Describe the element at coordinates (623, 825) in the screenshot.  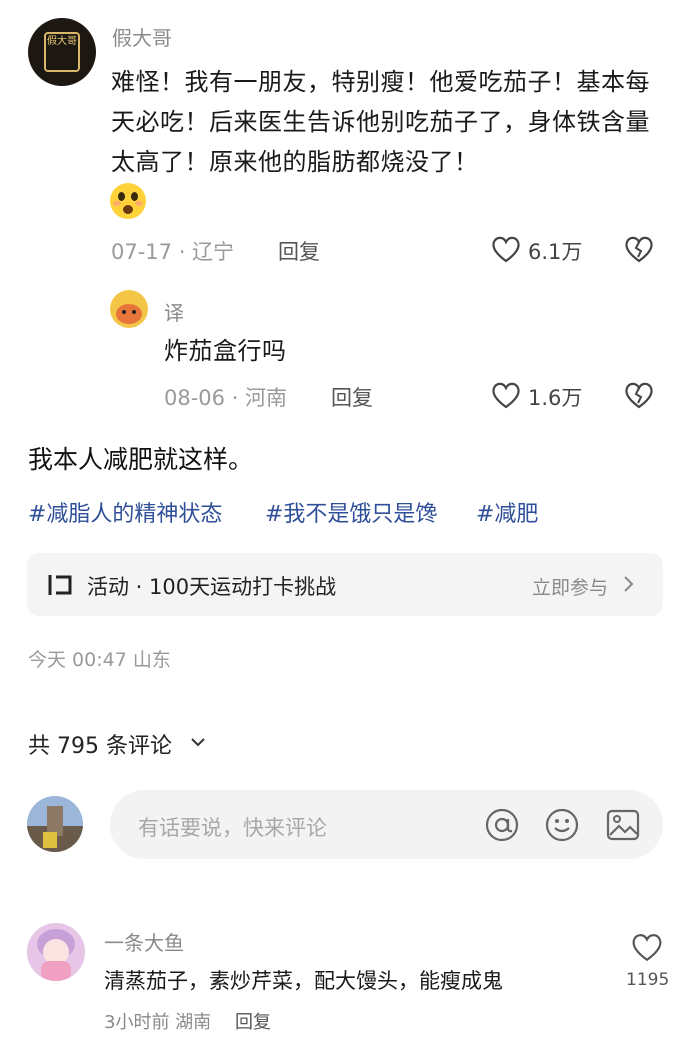
I see `image-icon` at that location.